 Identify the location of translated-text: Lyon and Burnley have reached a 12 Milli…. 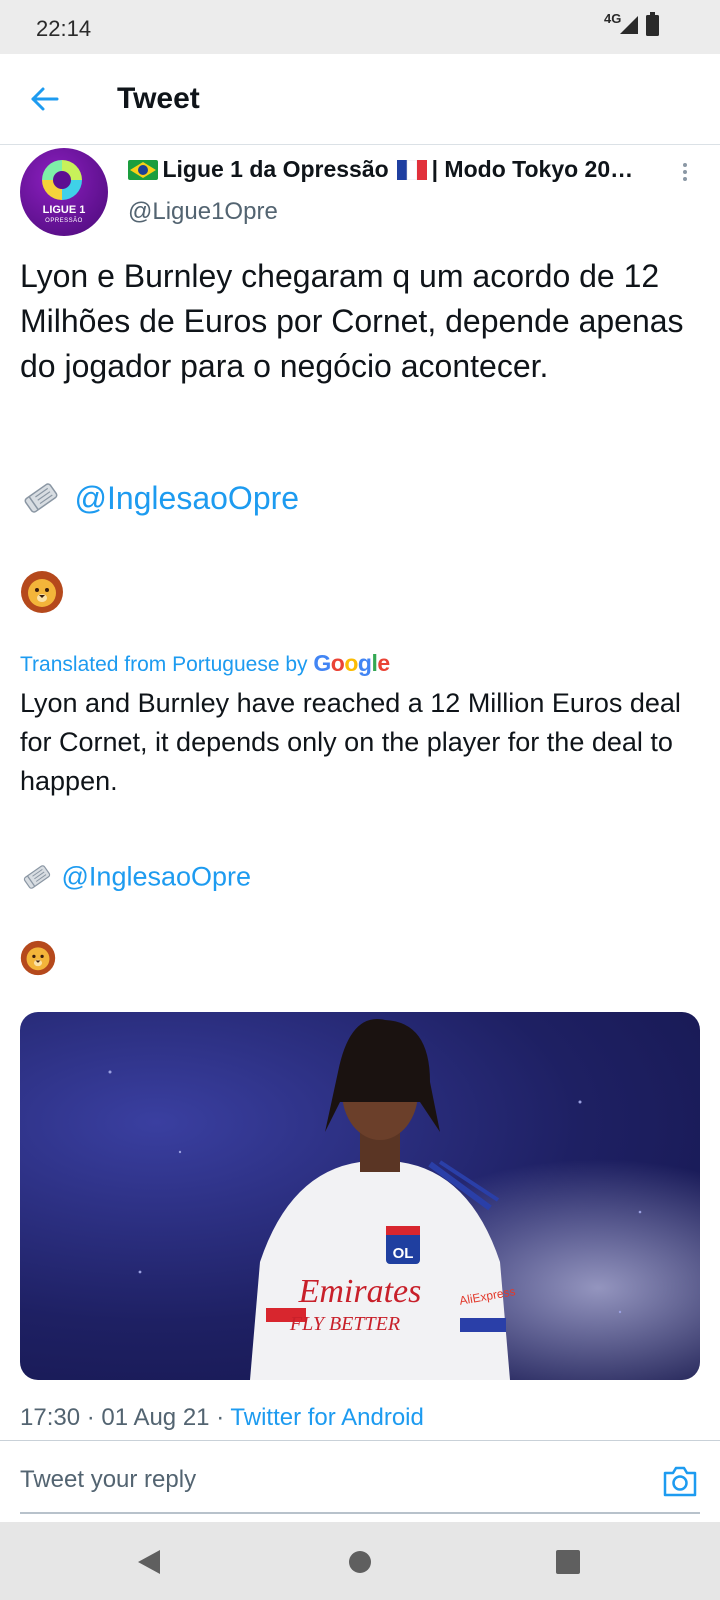
(350, 742).